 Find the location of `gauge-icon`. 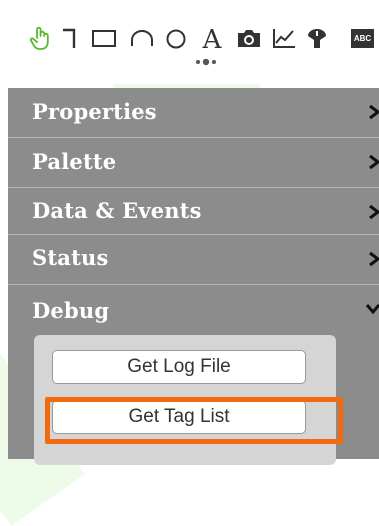

gauge-icon is located at coordinates (317, 38).